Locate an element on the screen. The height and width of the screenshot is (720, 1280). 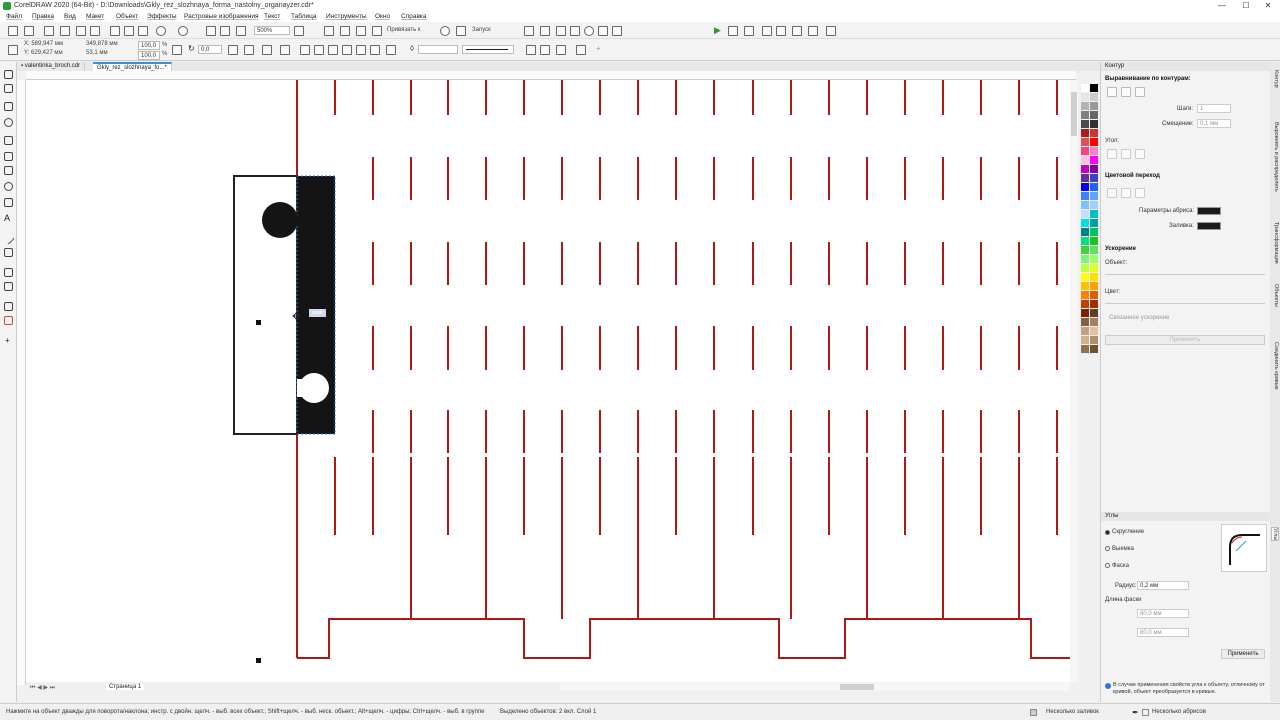
intersect-icon is located at coordinates (333, 50).